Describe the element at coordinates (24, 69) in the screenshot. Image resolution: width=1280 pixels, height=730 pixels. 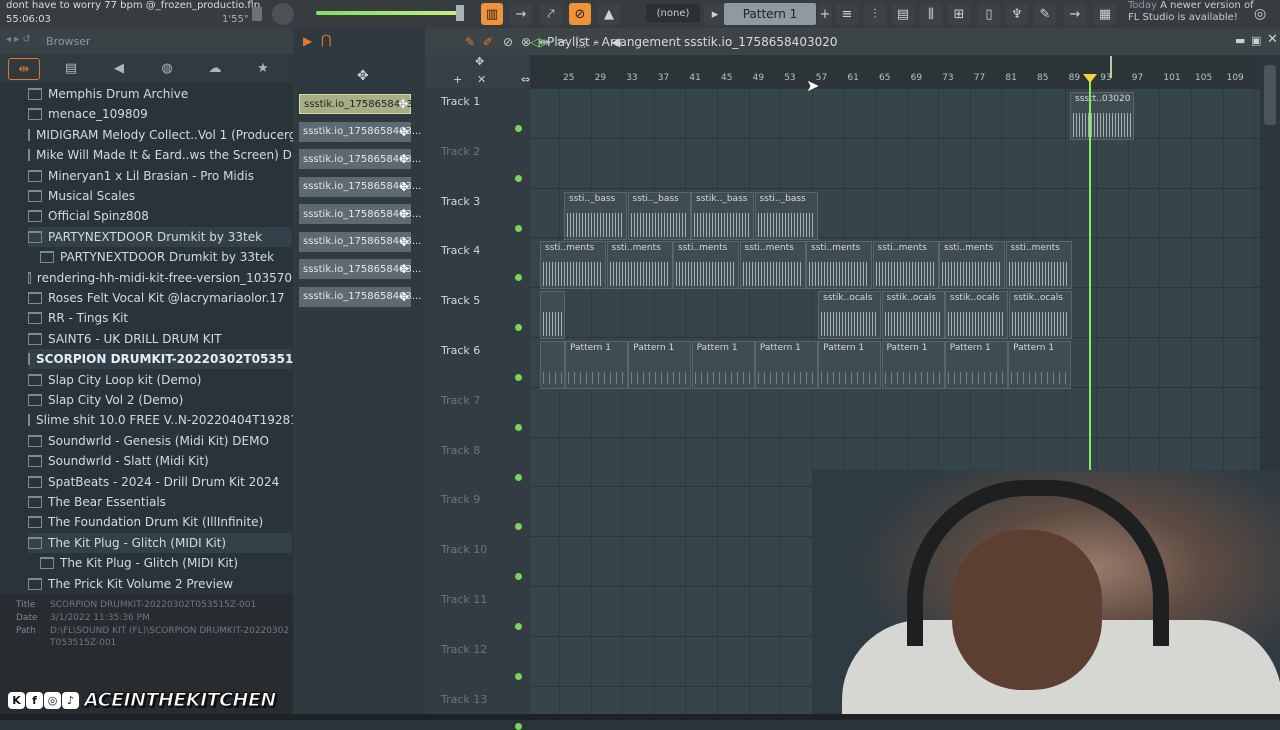
I see `all-tab-icon: ⇹` at that location.